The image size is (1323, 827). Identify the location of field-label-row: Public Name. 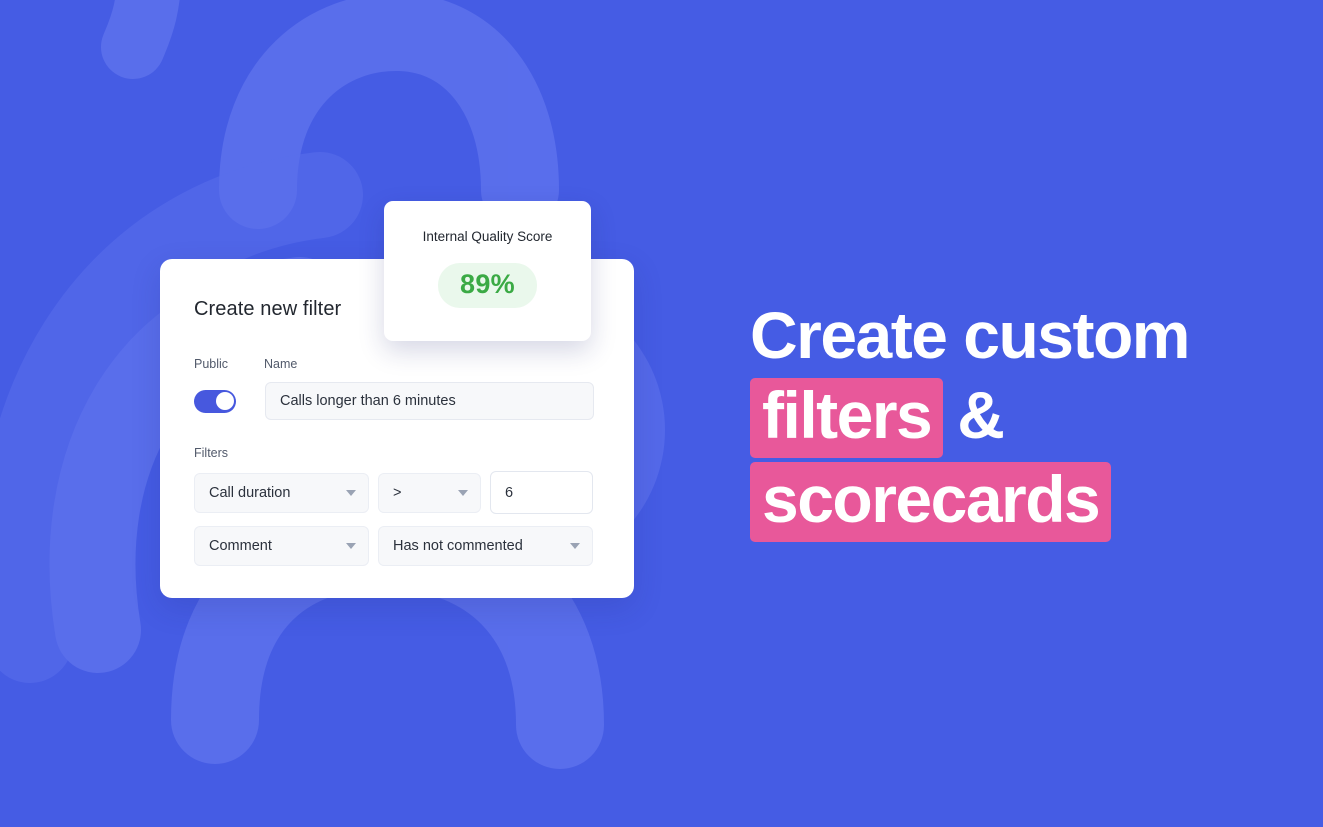
(397, 364).